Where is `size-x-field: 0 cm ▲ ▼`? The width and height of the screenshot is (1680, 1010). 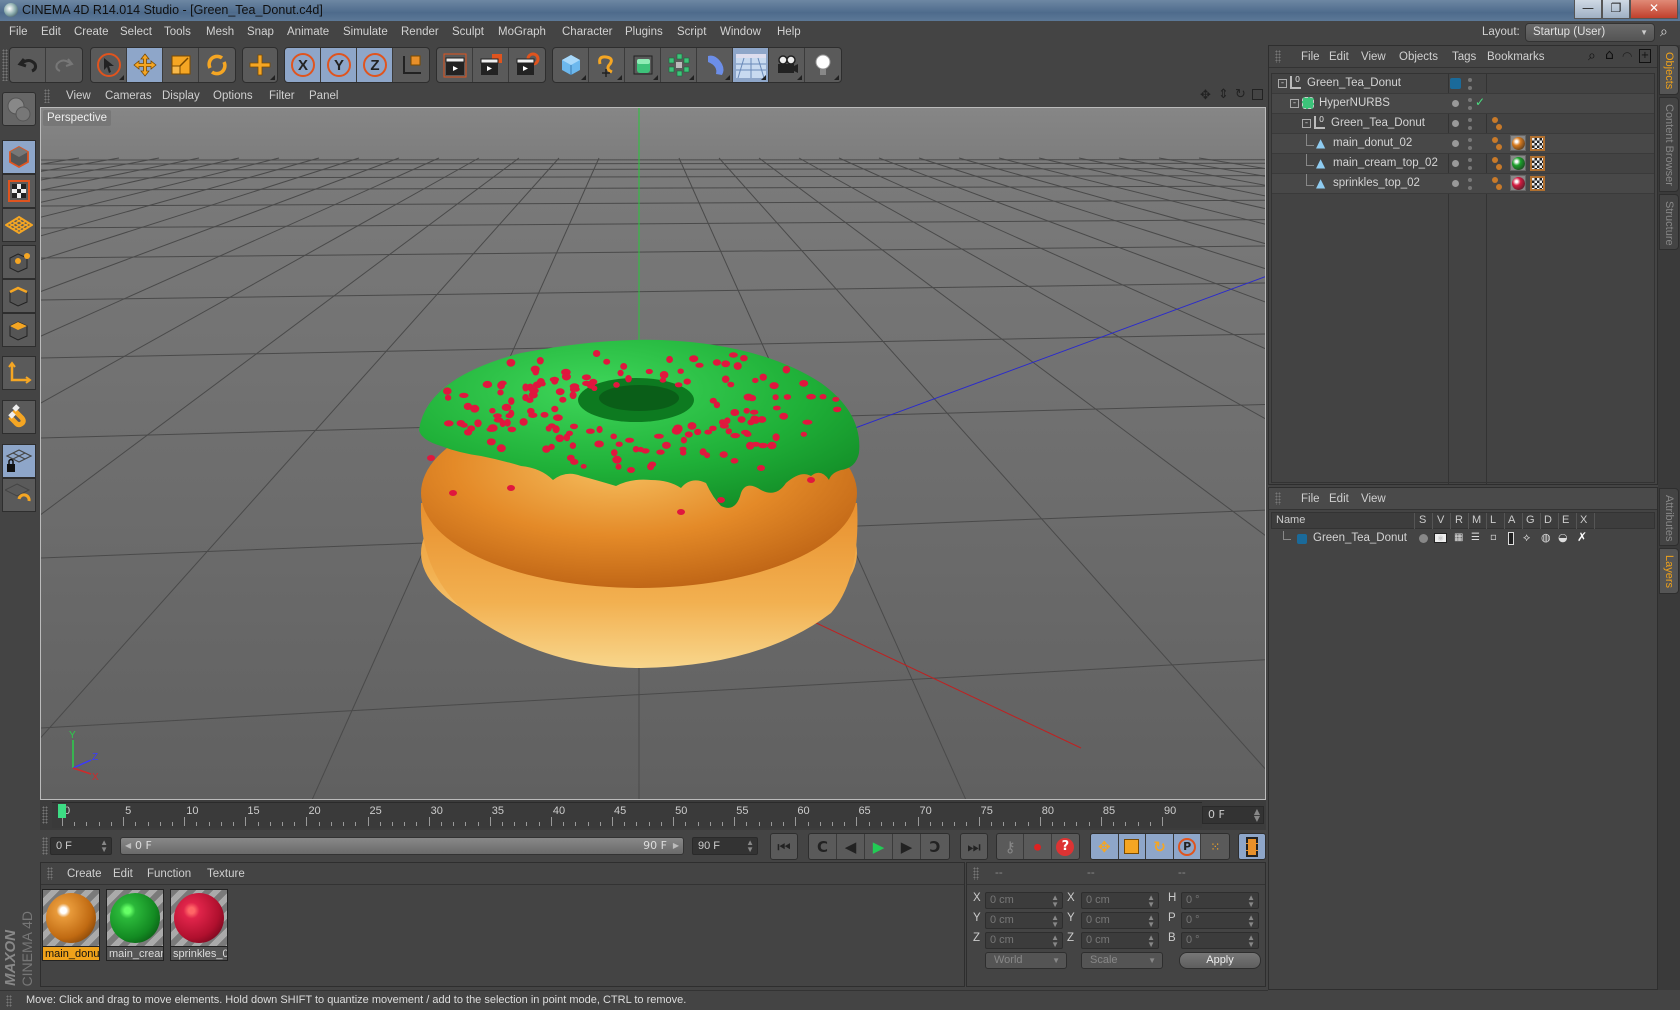 size-x-field: 0 cm ▲ ▼ is located at coordinates (1120, 900).